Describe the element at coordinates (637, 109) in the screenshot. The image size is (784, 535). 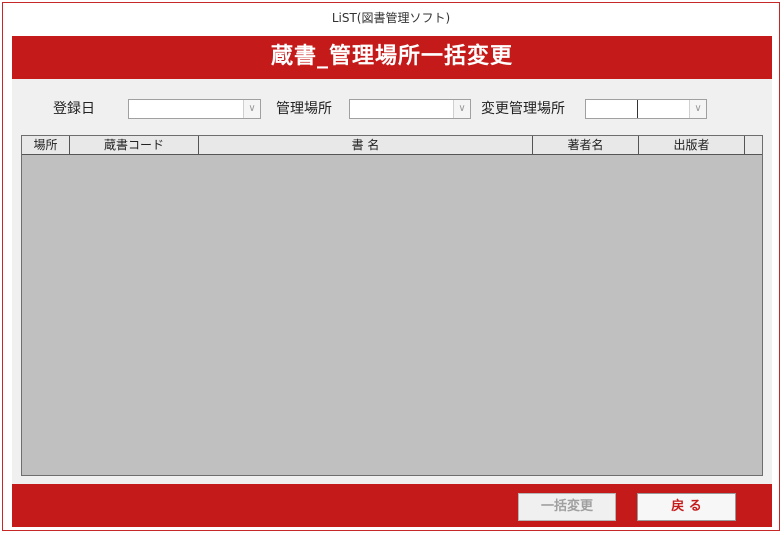
I see `text-cursor` at that location.